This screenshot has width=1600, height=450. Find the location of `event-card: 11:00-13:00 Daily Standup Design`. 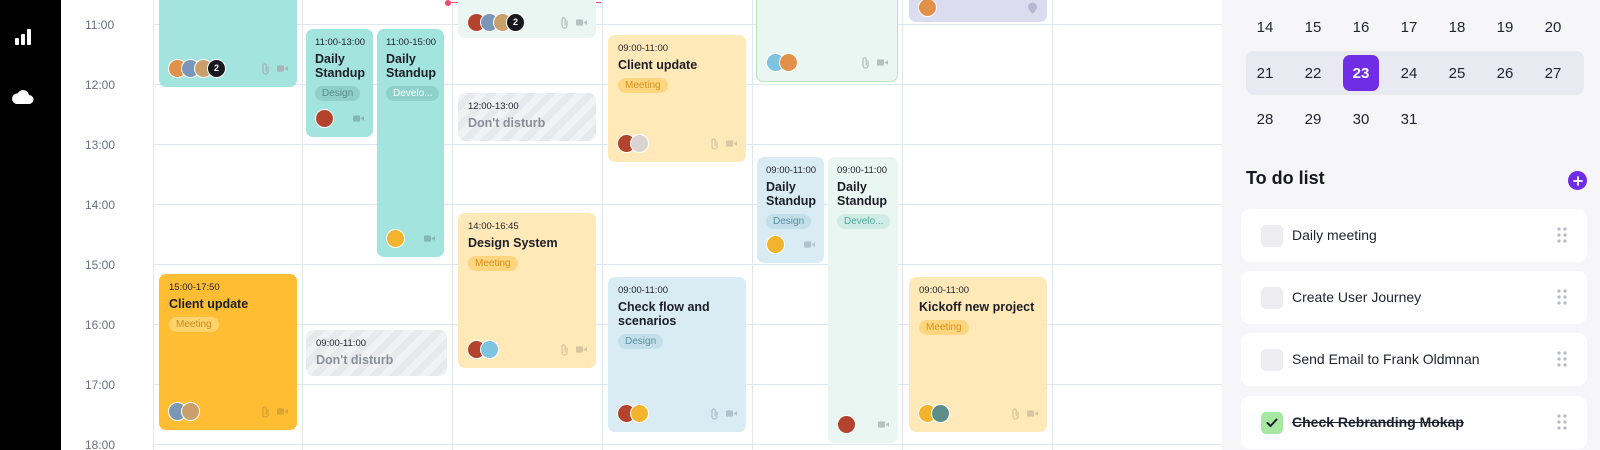

event-card: 11:00-13:00 Daily Standup Design is located at coordinates (339, 83).